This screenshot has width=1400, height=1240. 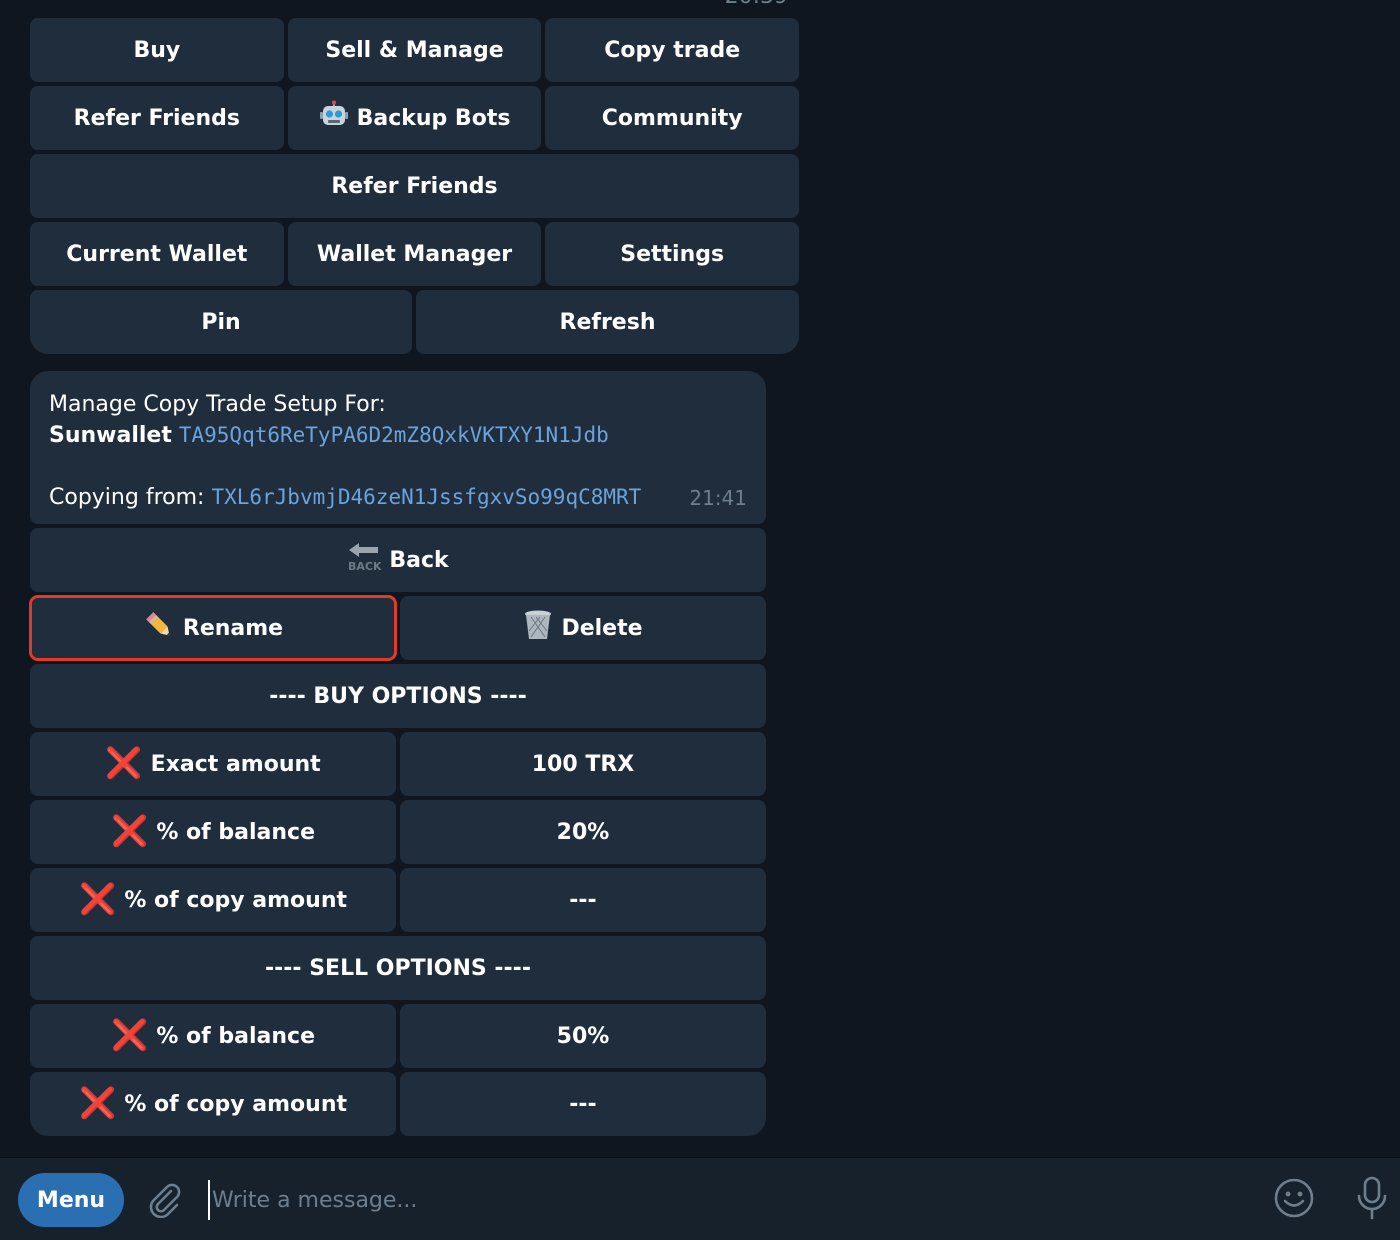 I want to click on community-button: Community, so click(x=672, y=118).